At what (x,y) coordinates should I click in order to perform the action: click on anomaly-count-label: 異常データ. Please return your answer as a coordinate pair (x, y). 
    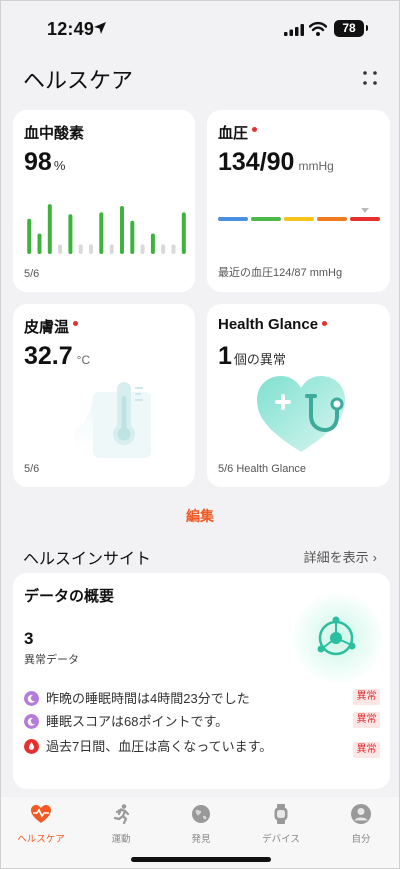
    Looking at the image, I should click on (51, 660).